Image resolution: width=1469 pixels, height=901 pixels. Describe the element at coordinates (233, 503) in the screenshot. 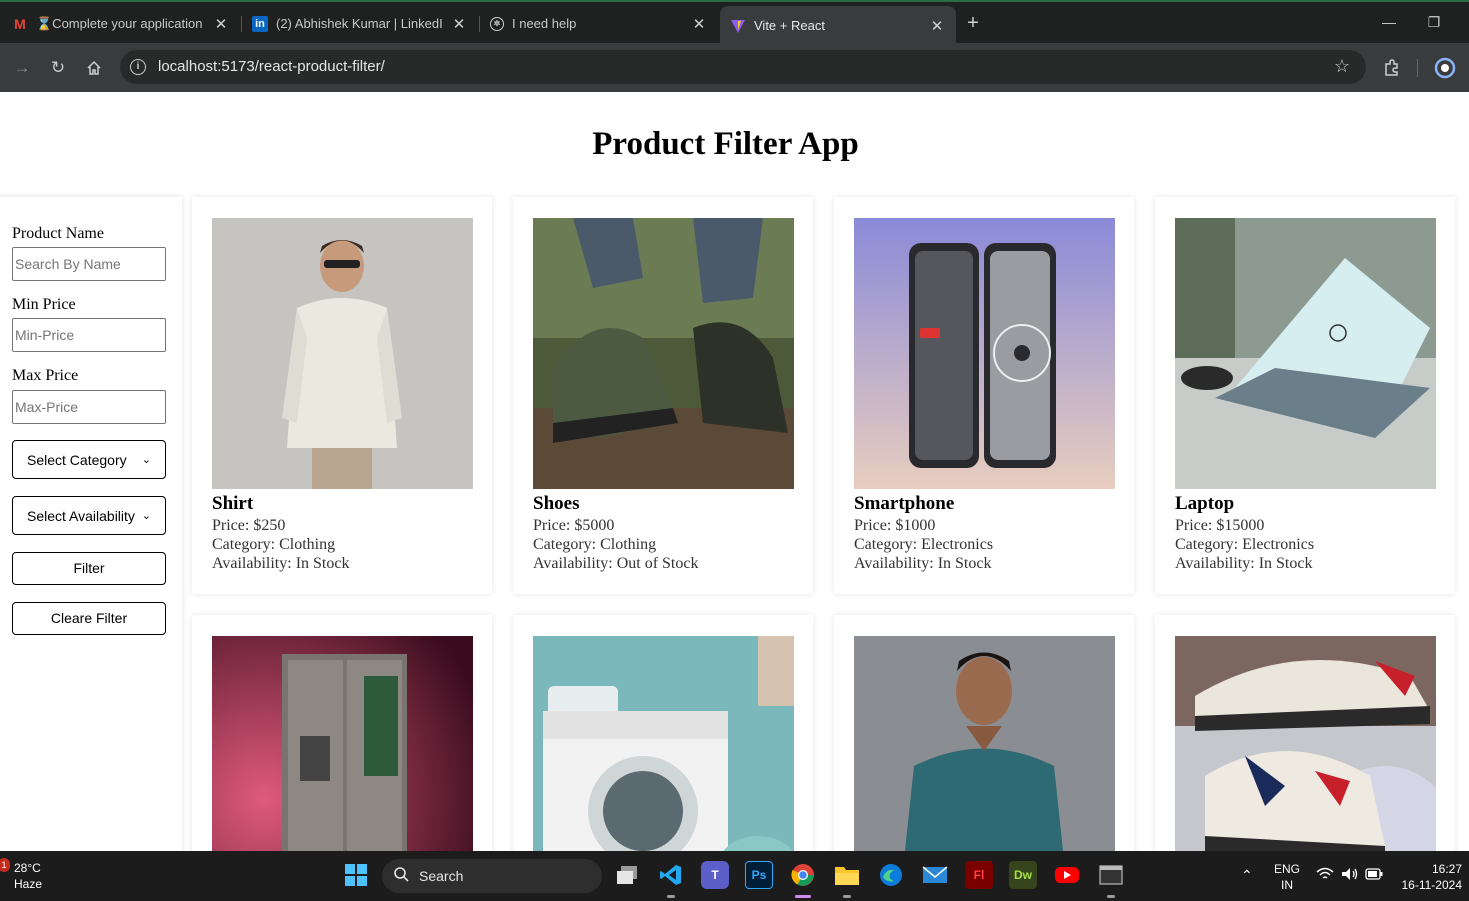

I see `product-name: Shirt` at that location.